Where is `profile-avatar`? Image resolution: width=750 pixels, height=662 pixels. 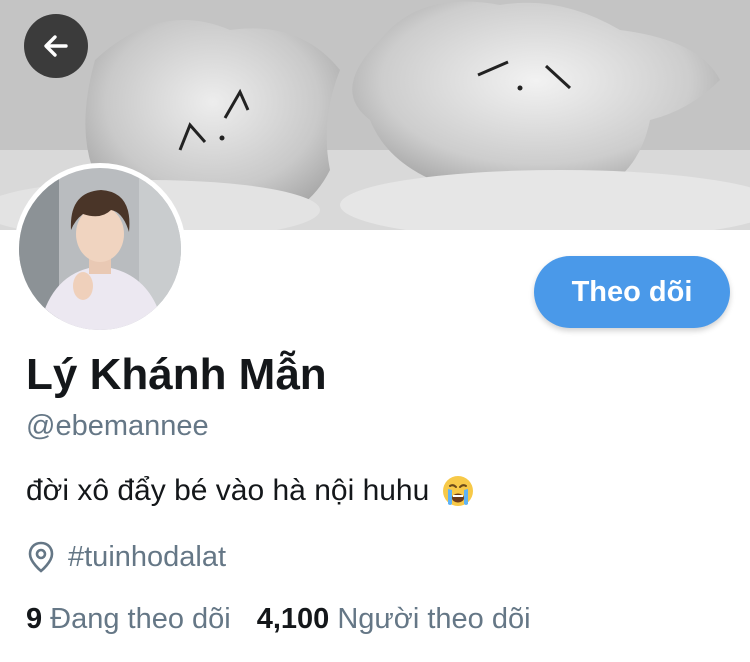 profile-avatar is located at coordinates (100, 249).